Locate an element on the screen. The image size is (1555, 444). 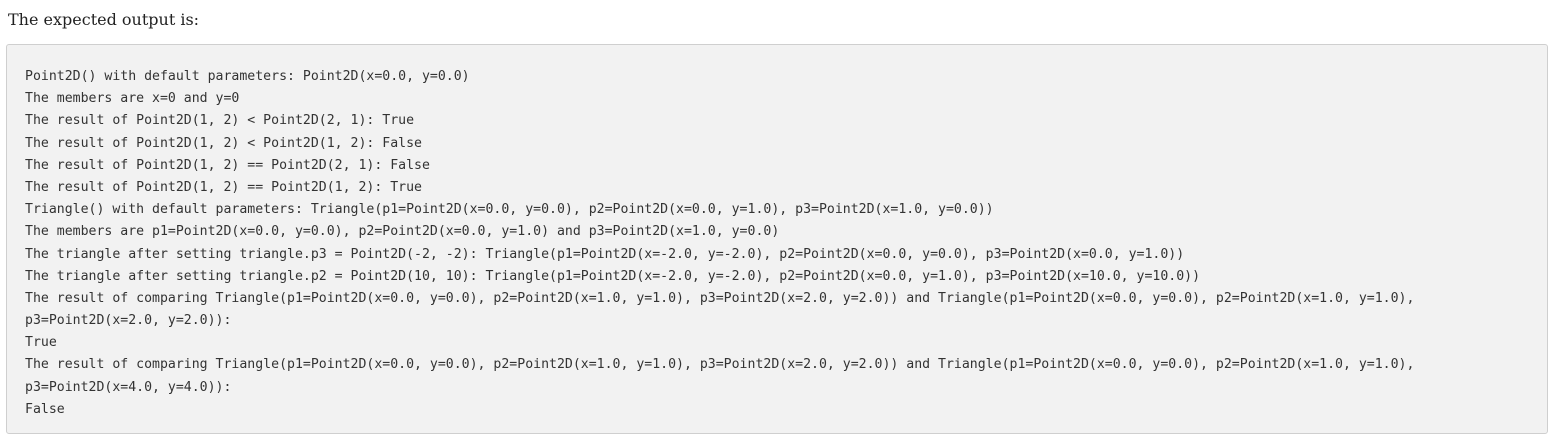
output-line: False is located at coordinates (45, 409).